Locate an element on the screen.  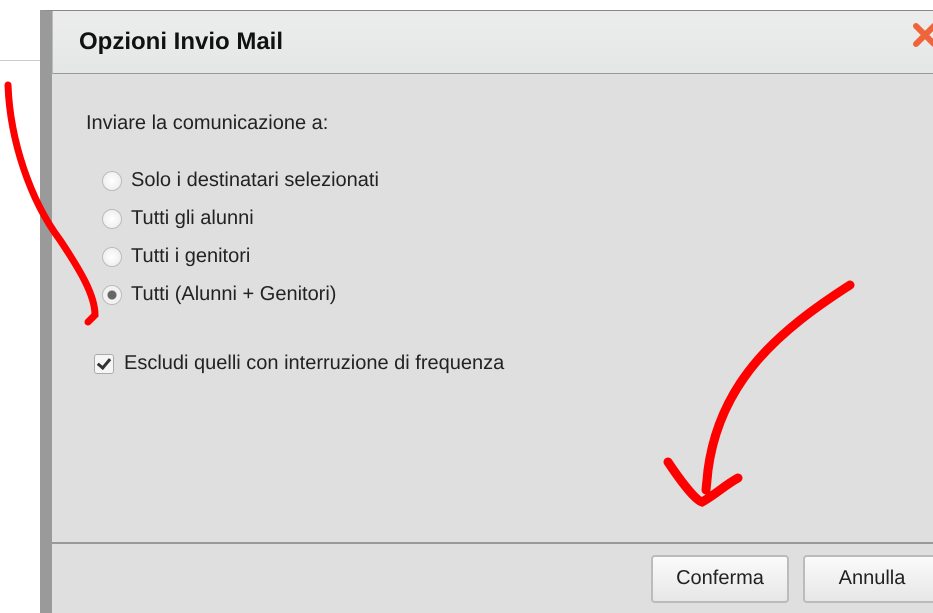
option-label: Tutti (Alunni + Genitori) is located at coordinates (233, 294).